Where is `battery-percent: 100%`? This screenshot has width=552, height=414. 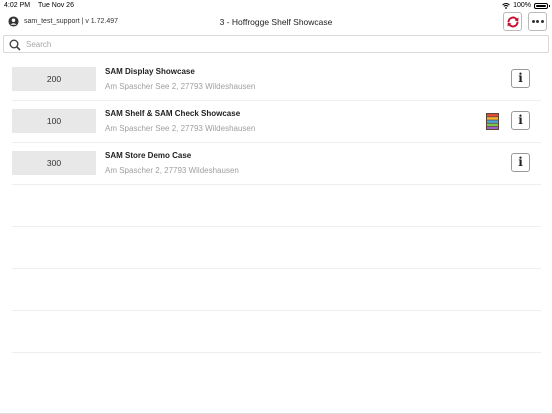 battery-percent: 100% is located at coordinates (522, 5).